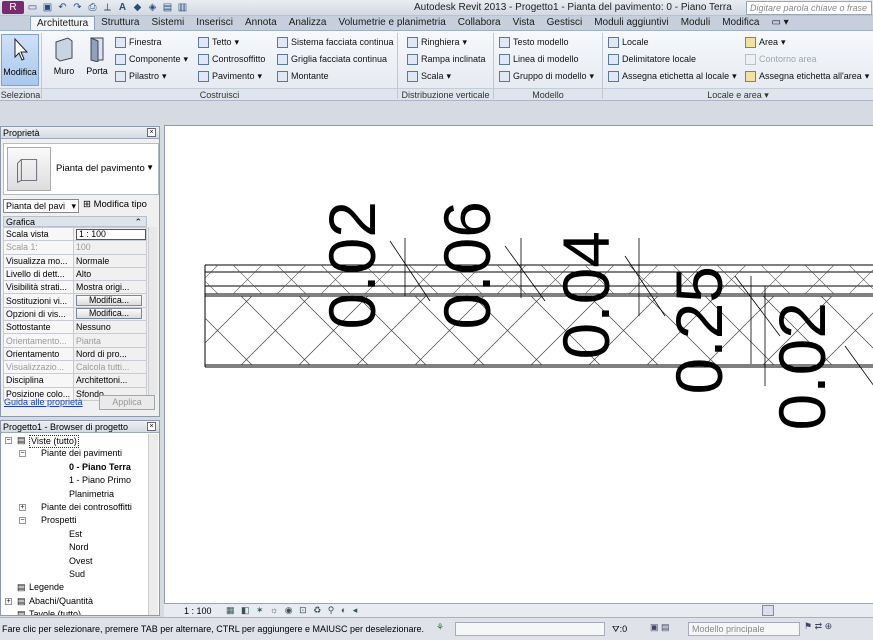  What do you see at coordinates (586, 295) in the screenshot?
I see `dimension-text: 0.04` at bounding box center [586, 295].